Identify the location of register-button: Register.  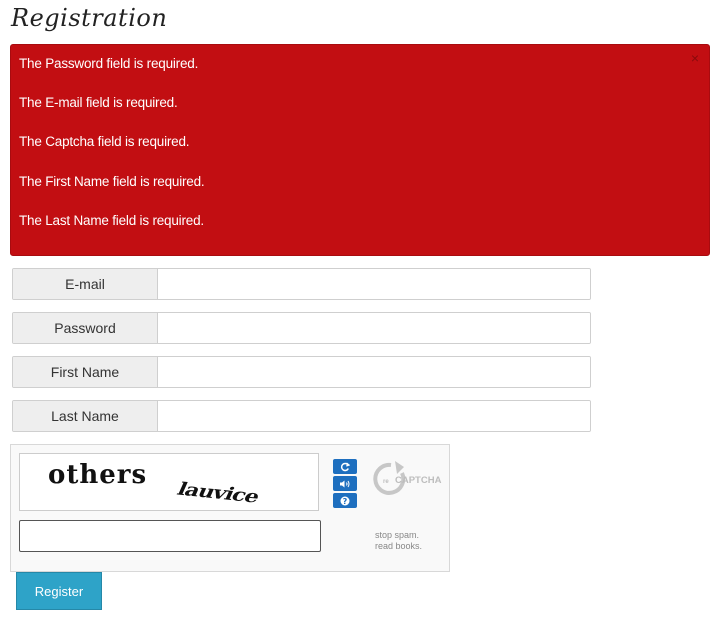
(59, 591).